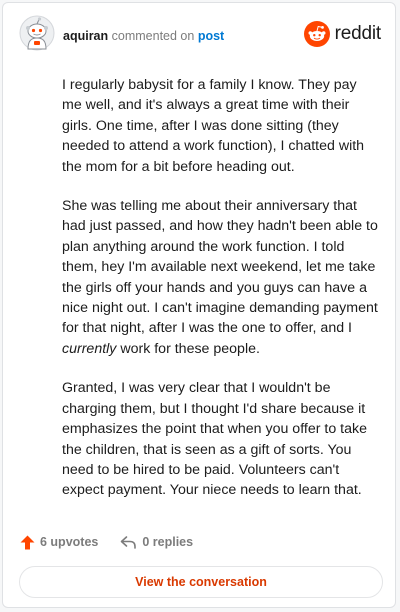 The image size is (400, 612). What do you see at coordinates (201, 582) in the screenshot?
I see `view-conversation-button: View the conversation` at bounding box center [201, 582].